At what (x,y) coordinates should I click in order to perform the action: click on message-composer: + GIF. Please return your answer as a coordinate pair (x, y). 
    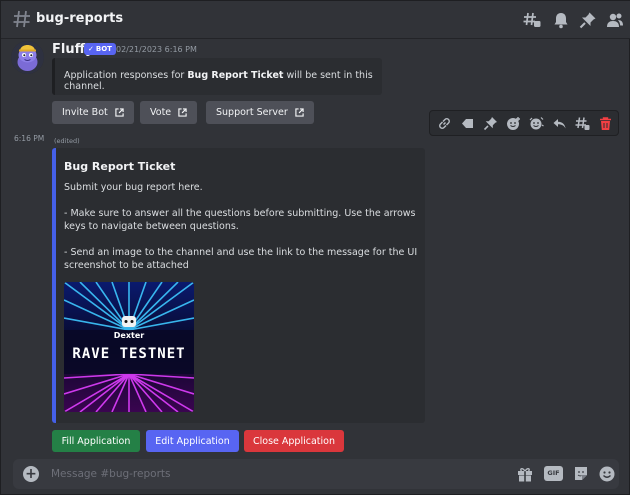
    Looking at the image, I should click on (316, 474).